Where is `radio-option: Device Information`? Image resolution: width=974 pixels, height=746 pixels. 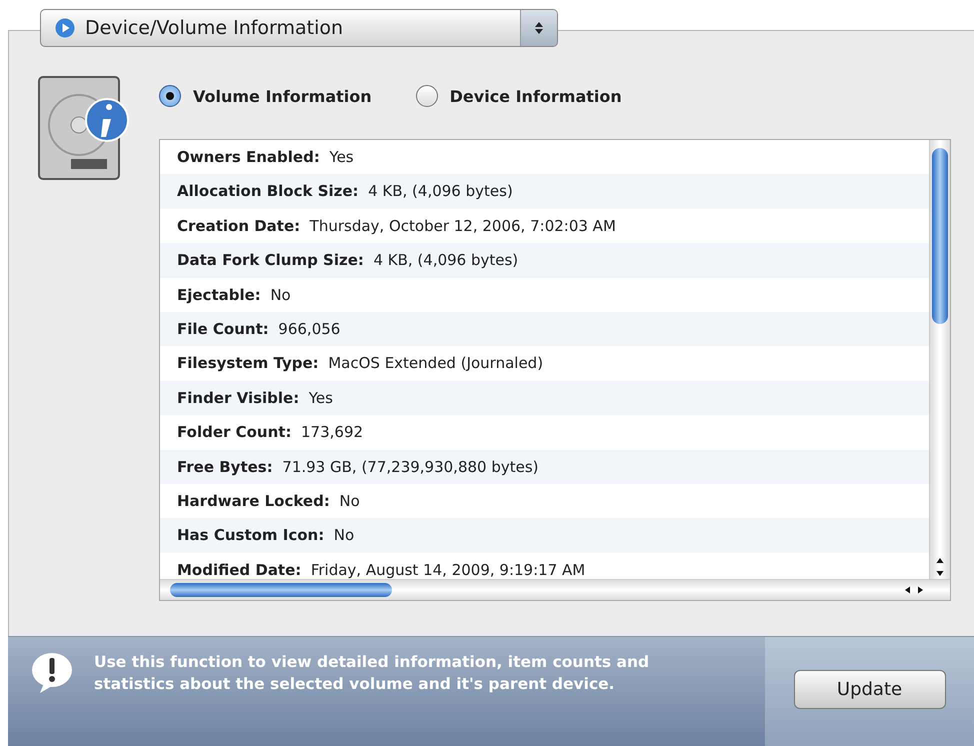 radio-option: Device Information is located at coordinates (519, 96).